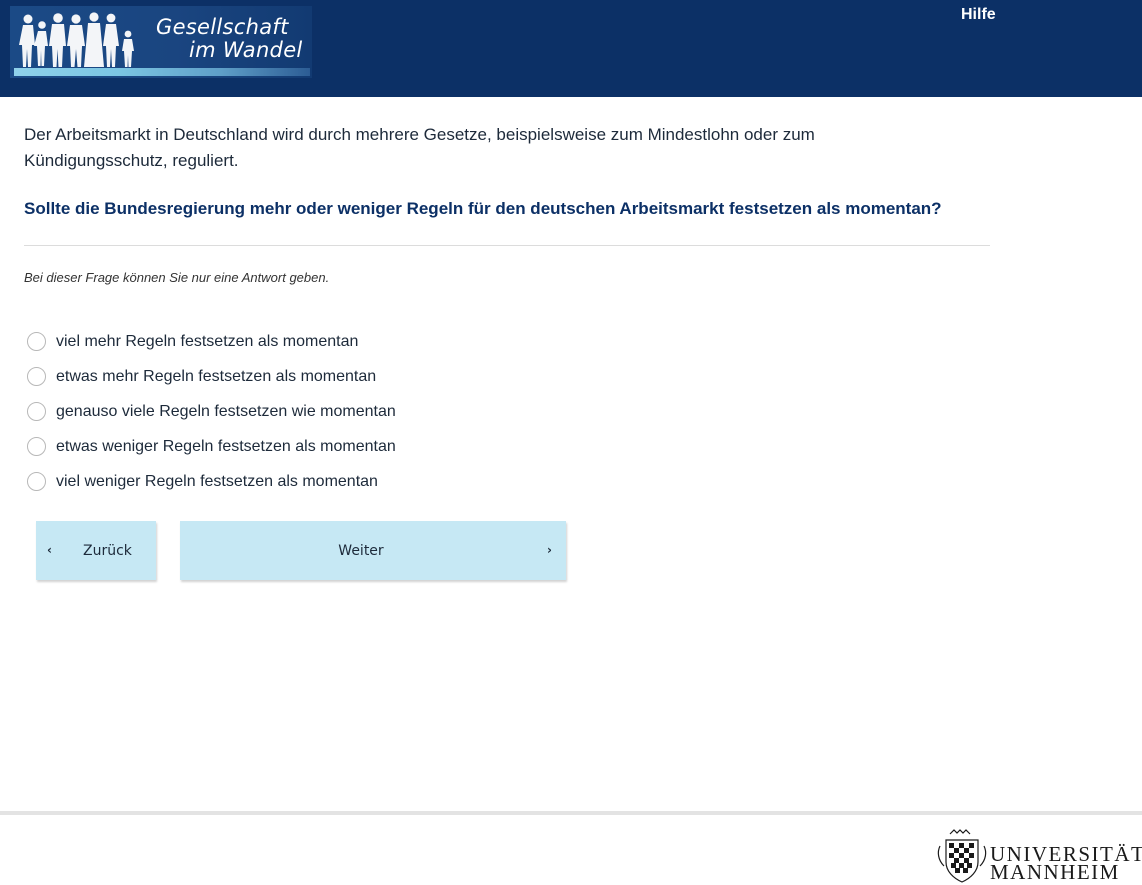  Describe the element at coordinates (571, 813) in the screenshot. I see `footer-divider` at that location.